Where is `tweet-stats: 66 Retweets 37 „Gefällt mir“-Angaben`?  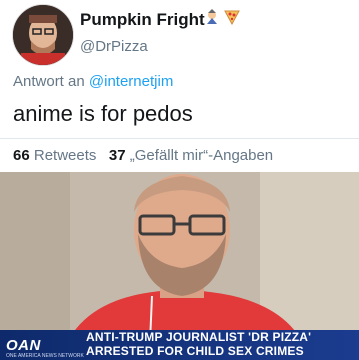
tweet-stats: 66 Retweets 37 „Gefällt mir“-Angaben is located at coordinates (143, 155).